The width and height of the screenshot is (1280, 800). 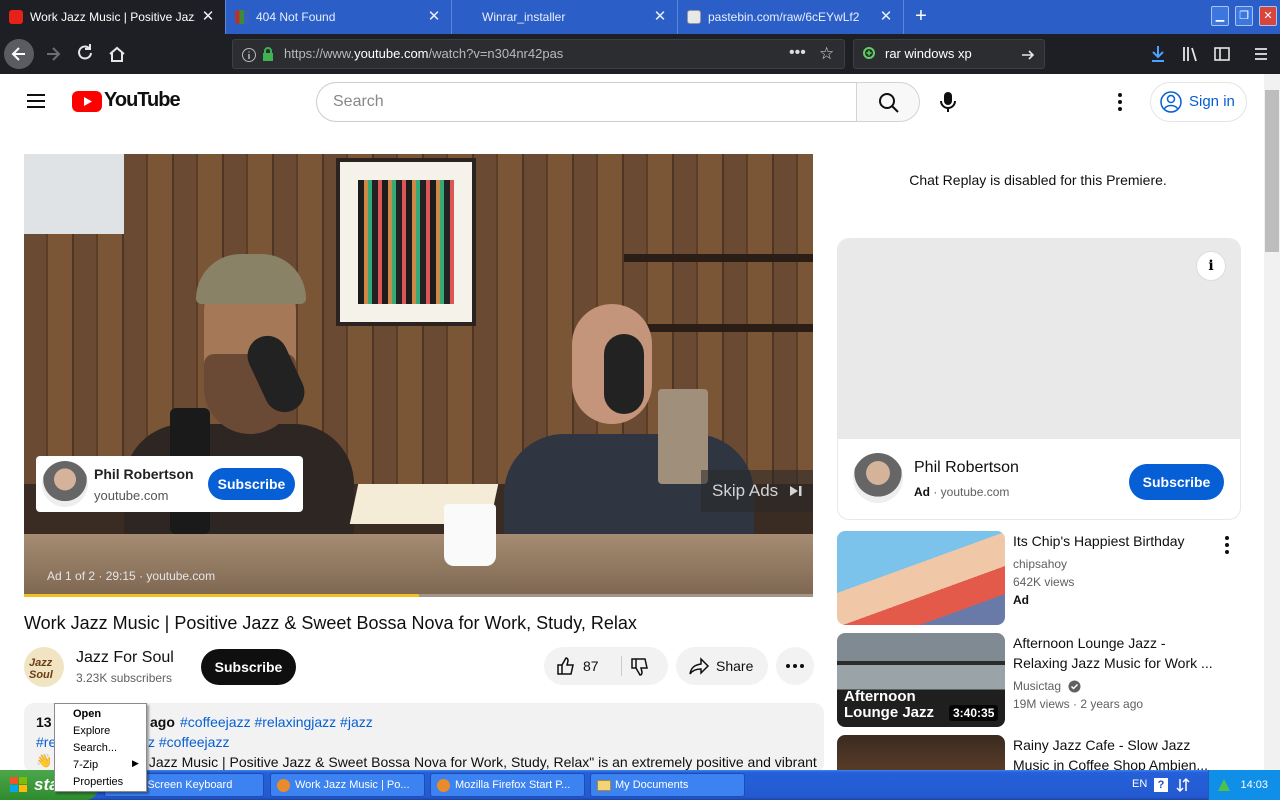 I want to click on youtube-logo-icon, so click(x=87, y=101).